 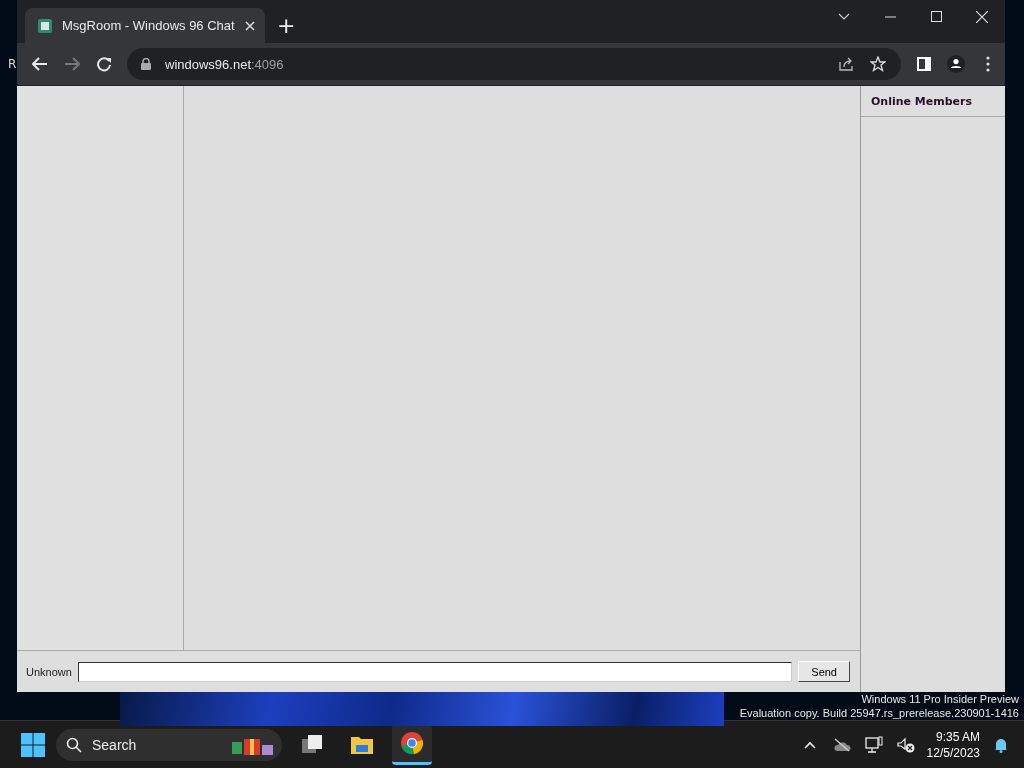 What do you see at coordinates (169, 744) in the screenshot?
I see `taskbar-search: Search` at bounding box center [169, 744].